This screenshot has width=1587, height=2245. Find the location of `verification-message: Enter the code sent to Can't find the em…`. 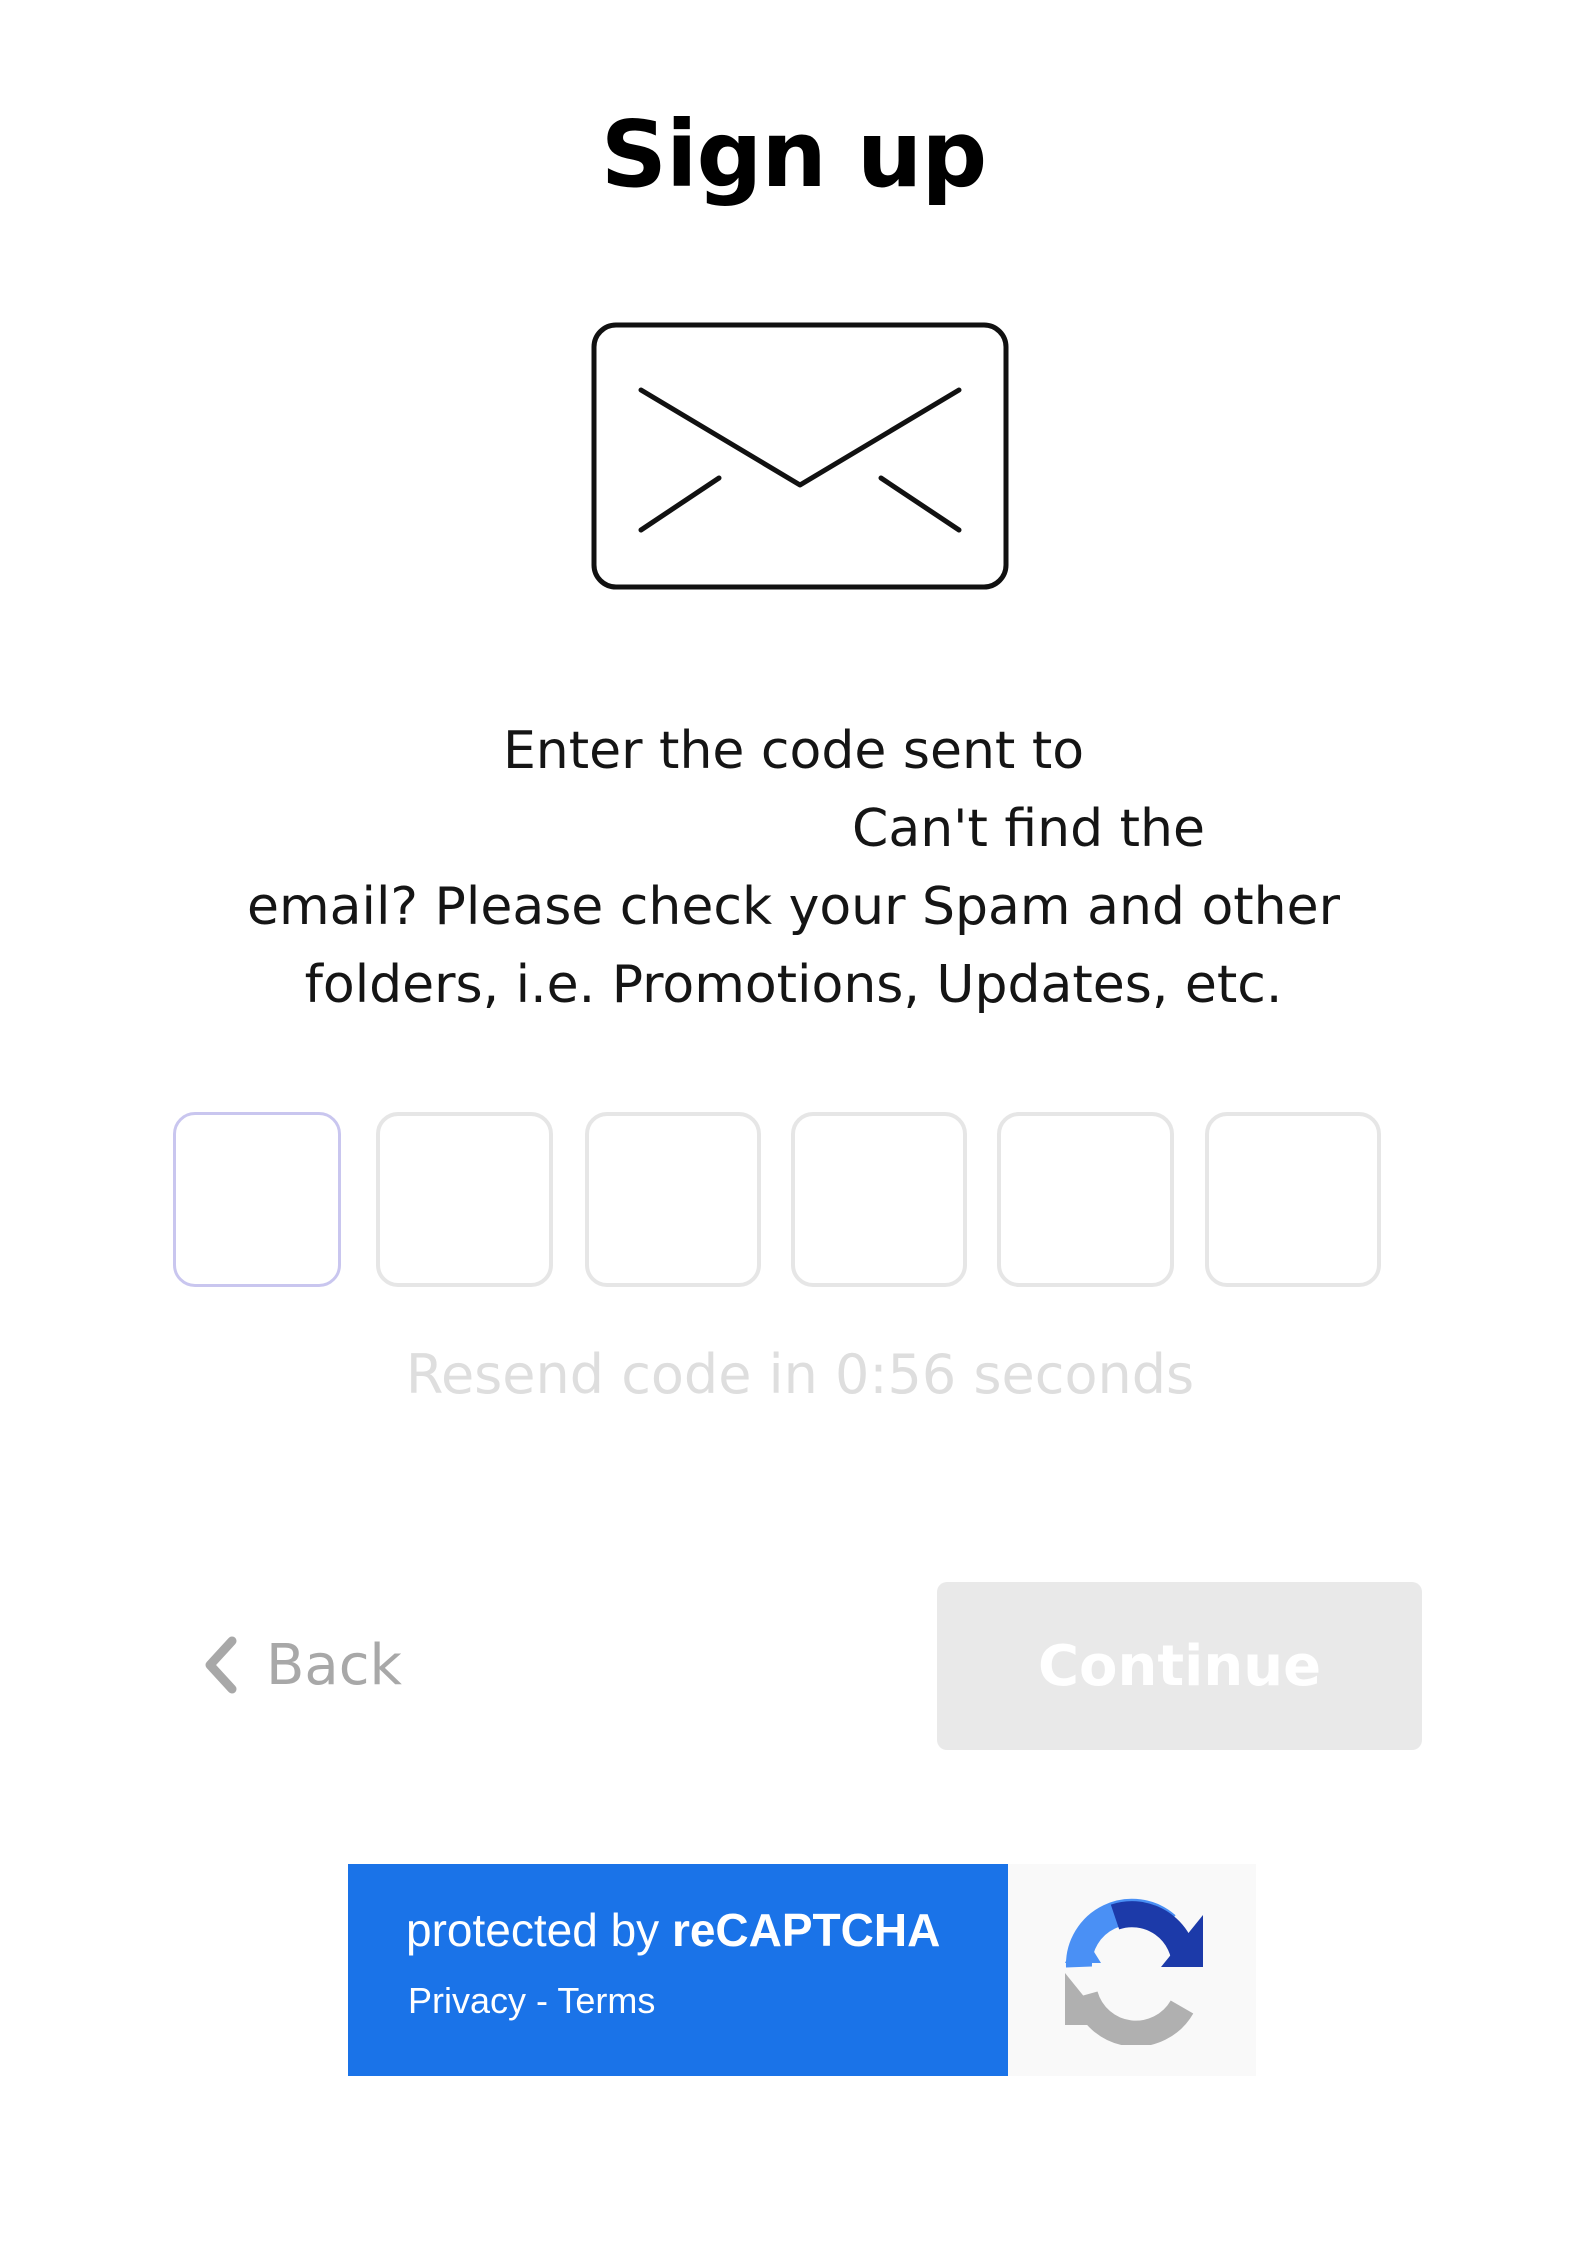

verification-message: Enter the code sent to Can't find the em… is located at coordinates (793, 868).